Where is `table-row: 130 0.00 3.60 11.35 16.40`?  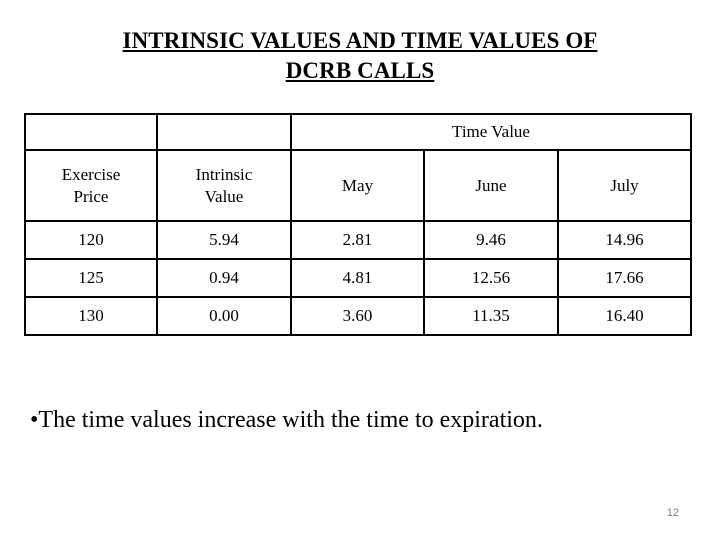 table-row: 130 0.00 3.60 11.35 16.40 is located at coordinates (358, 316).